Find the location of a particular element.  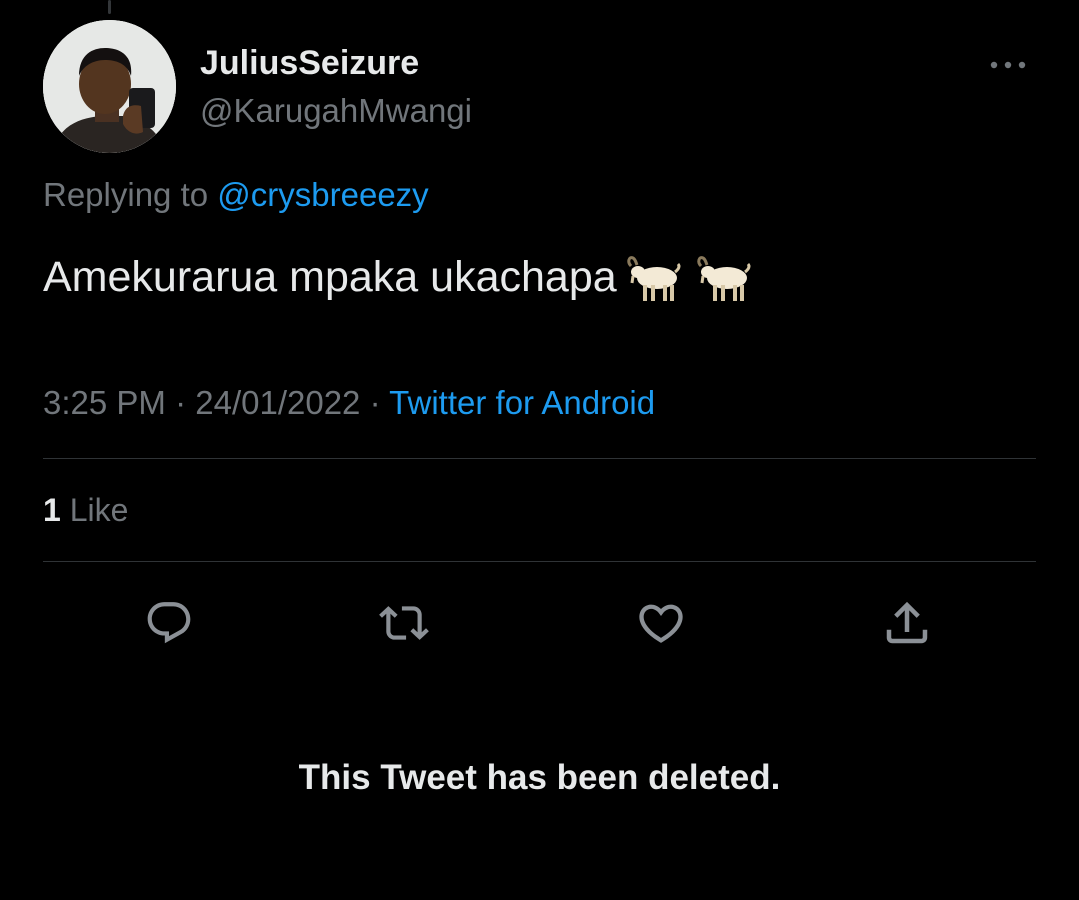

author-handle: @KarugahMwangi is located at coordinates (336, 111).